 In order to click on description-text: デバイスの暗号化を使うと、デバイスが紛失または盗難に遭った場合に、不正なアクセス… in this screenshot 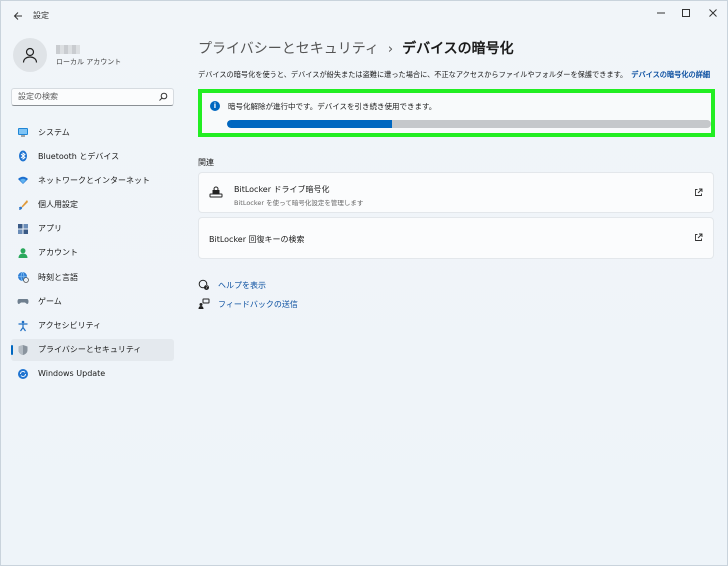, I will do `click(413, 74)`.